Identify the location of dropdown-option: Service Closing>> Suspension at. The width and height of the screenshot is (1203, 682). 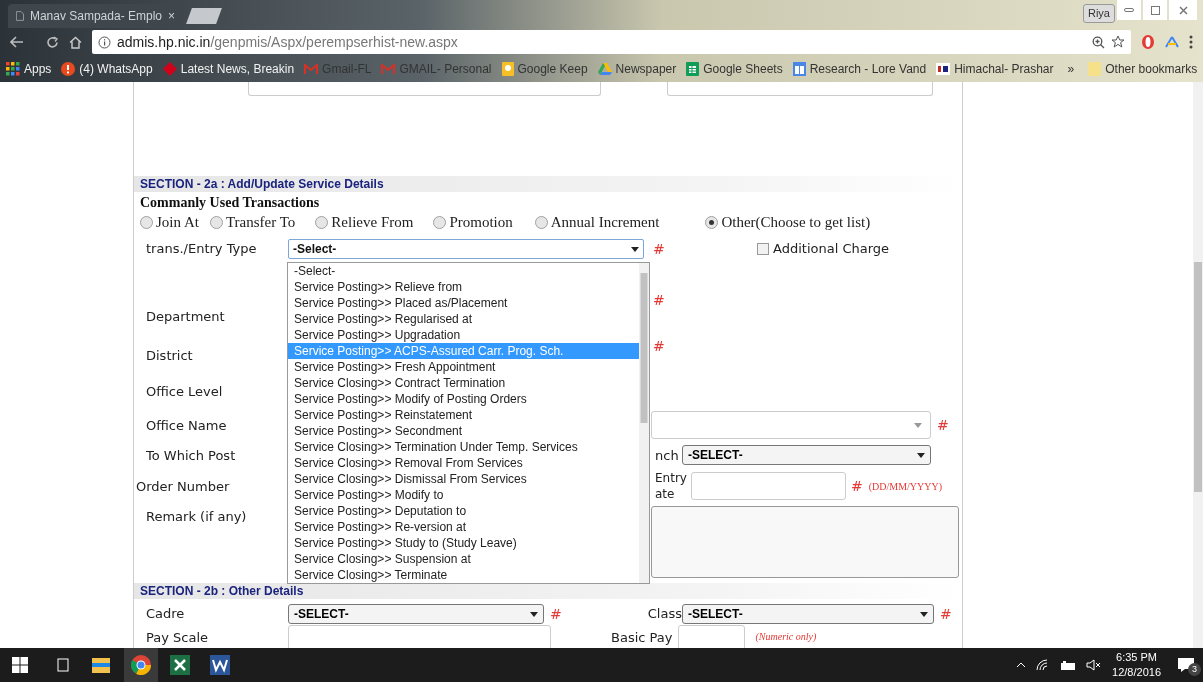
(463, 559).